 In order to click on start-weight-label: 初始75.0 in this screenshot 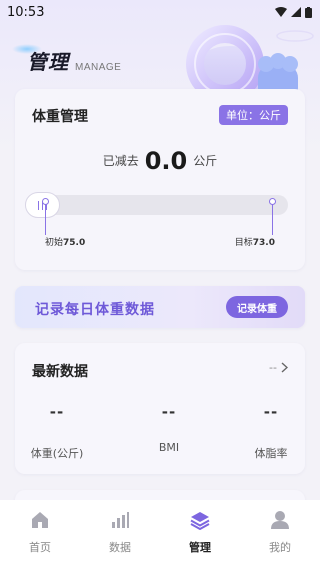, I will do `click(65, 241)`.